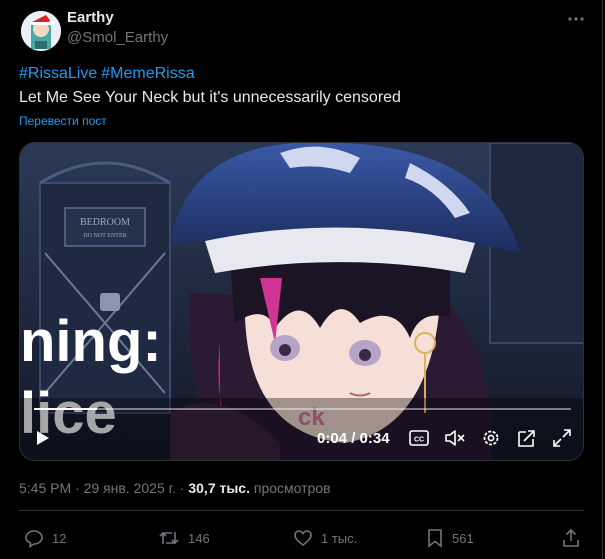 The image size is (605, 559). Describe the element at coordinates (66, 409) in the screenshot. I see `progress-fill` at that location.